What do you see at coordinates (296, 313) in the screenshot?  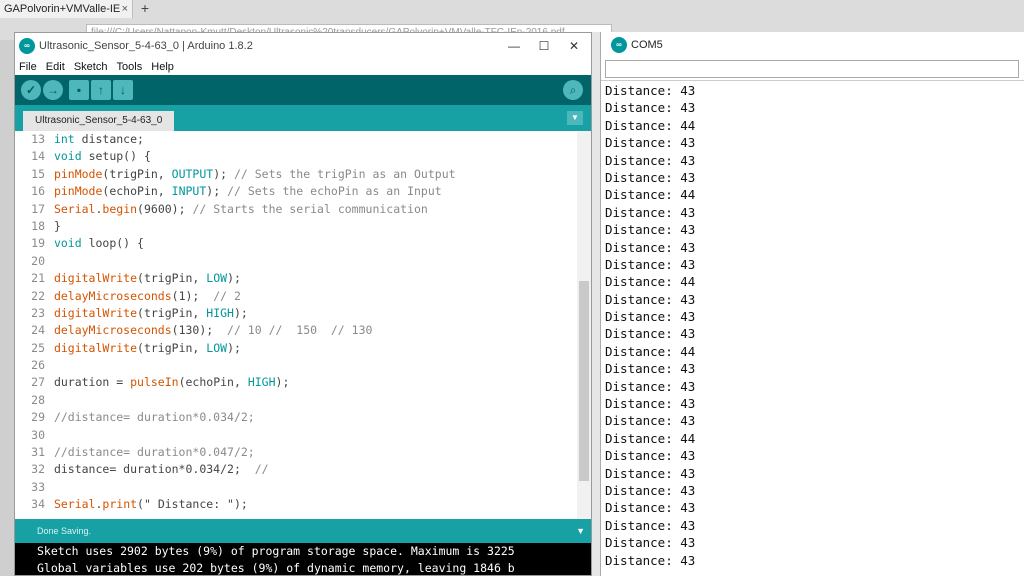 I see `code-line: 23 digitalWrite(trigPin, HIGH);` at bounding box center [296, 313].